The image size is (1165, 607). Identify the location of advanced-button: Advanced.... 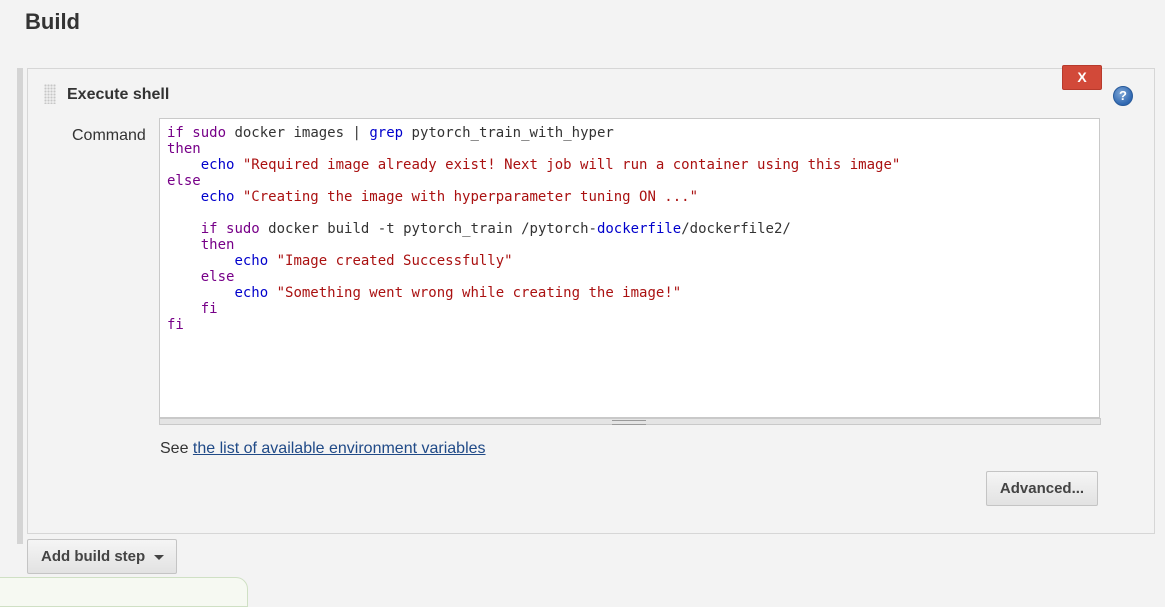
(1042, 488).